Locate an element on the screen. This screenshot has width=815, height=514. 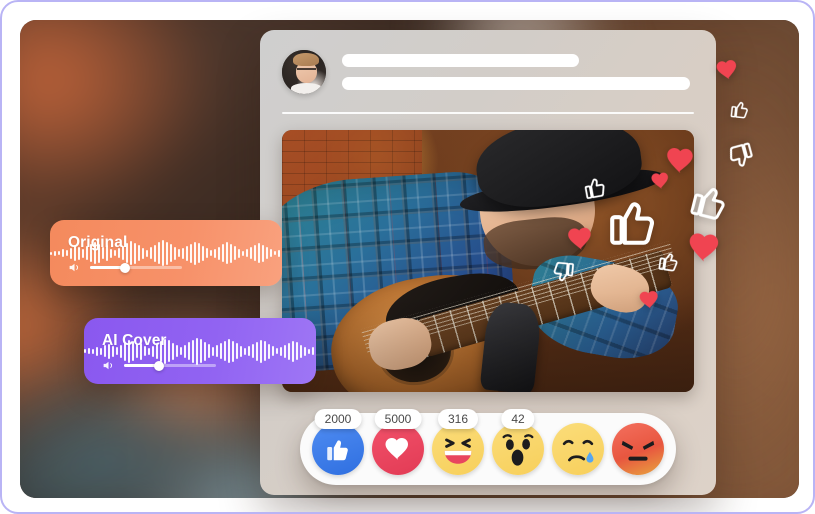
reaction-bar: 2000 5000 316 42 is located at coordinates (488, 447).